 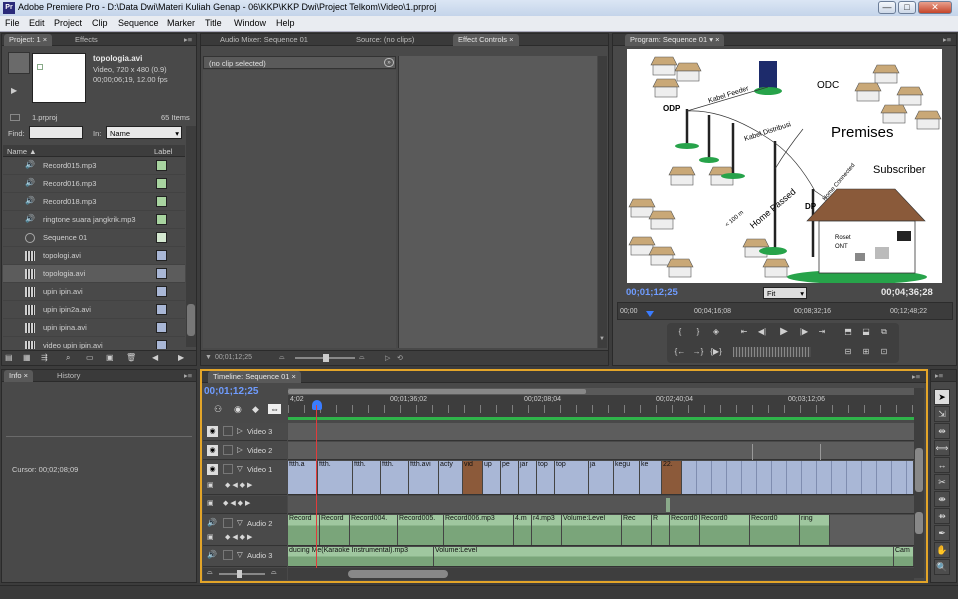 What do you see at coordinates (528, 477) in the screenshot?
I see `video-clip: jar` at bounding box center [528, 477].